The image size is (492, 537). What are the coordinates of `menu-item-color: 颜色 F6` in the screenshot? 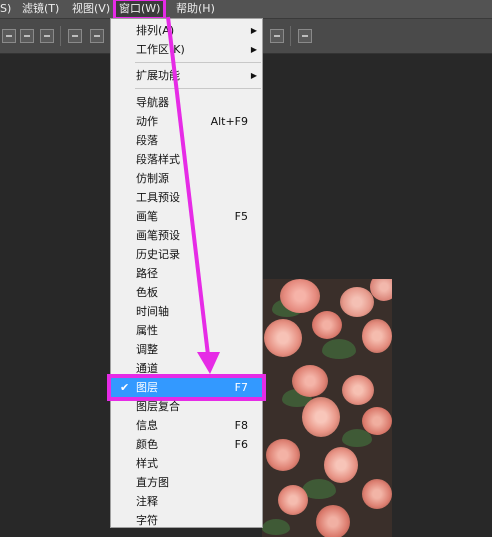 It's located at (186, 444).